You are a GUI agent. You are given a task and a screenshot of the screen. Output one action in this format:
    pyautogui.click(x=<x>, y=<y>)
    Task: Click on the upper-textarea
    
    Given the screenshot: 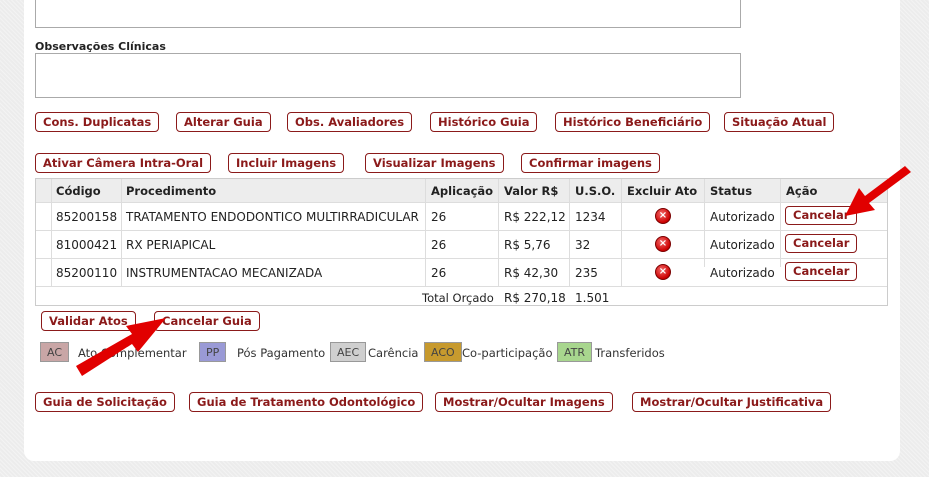 What is the action you would take?
    pyautogui.click(x=388, y=14)
    